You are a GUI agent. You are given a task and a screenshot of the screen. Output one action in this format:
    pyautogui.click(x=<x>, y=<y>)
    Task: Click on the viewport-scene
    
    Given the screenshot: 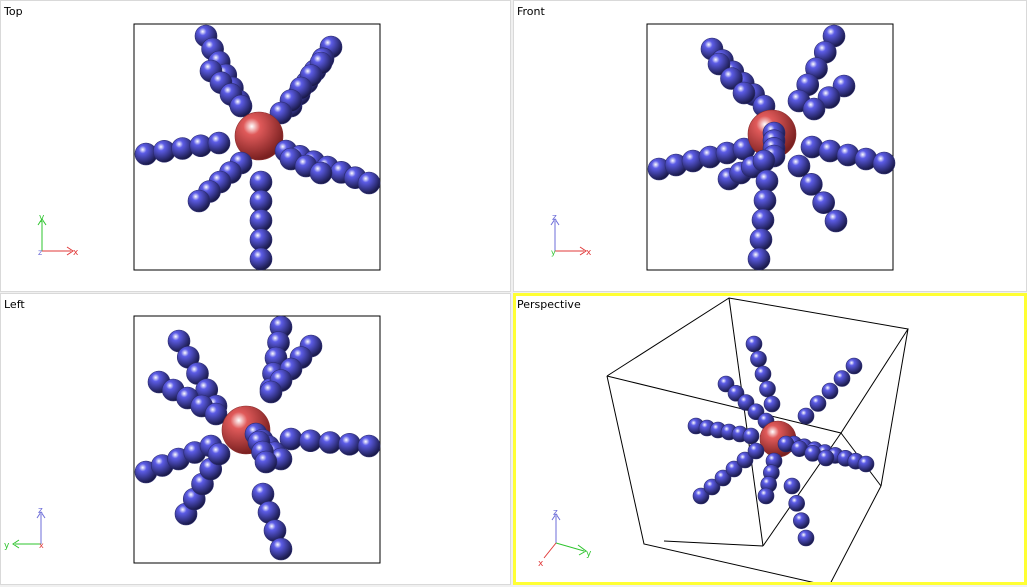 What is the action you would take?
    pyautogui.click(x=257, y=439)
    